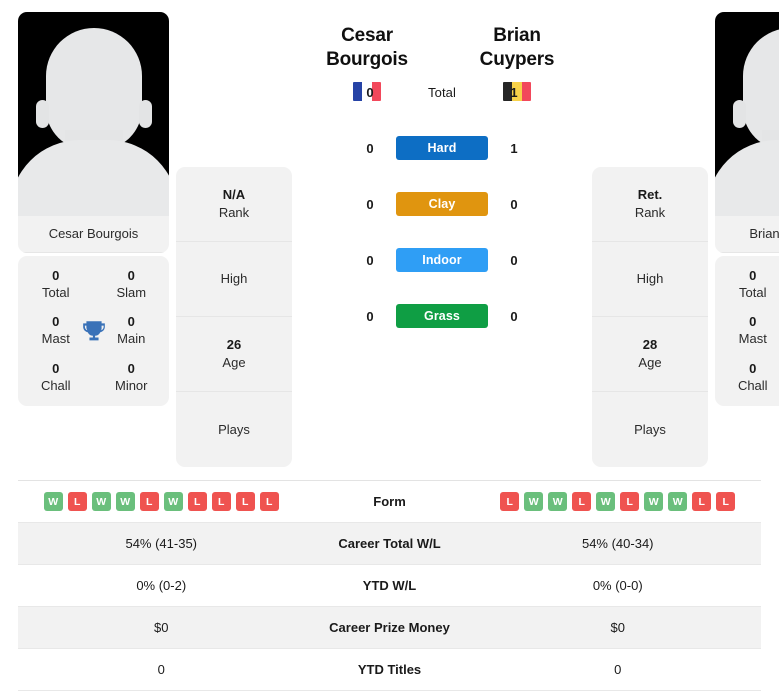  Describe the element at coordinates (56, 284) in the screenshot. I see `left-titles-total: 0 Total` at that location.